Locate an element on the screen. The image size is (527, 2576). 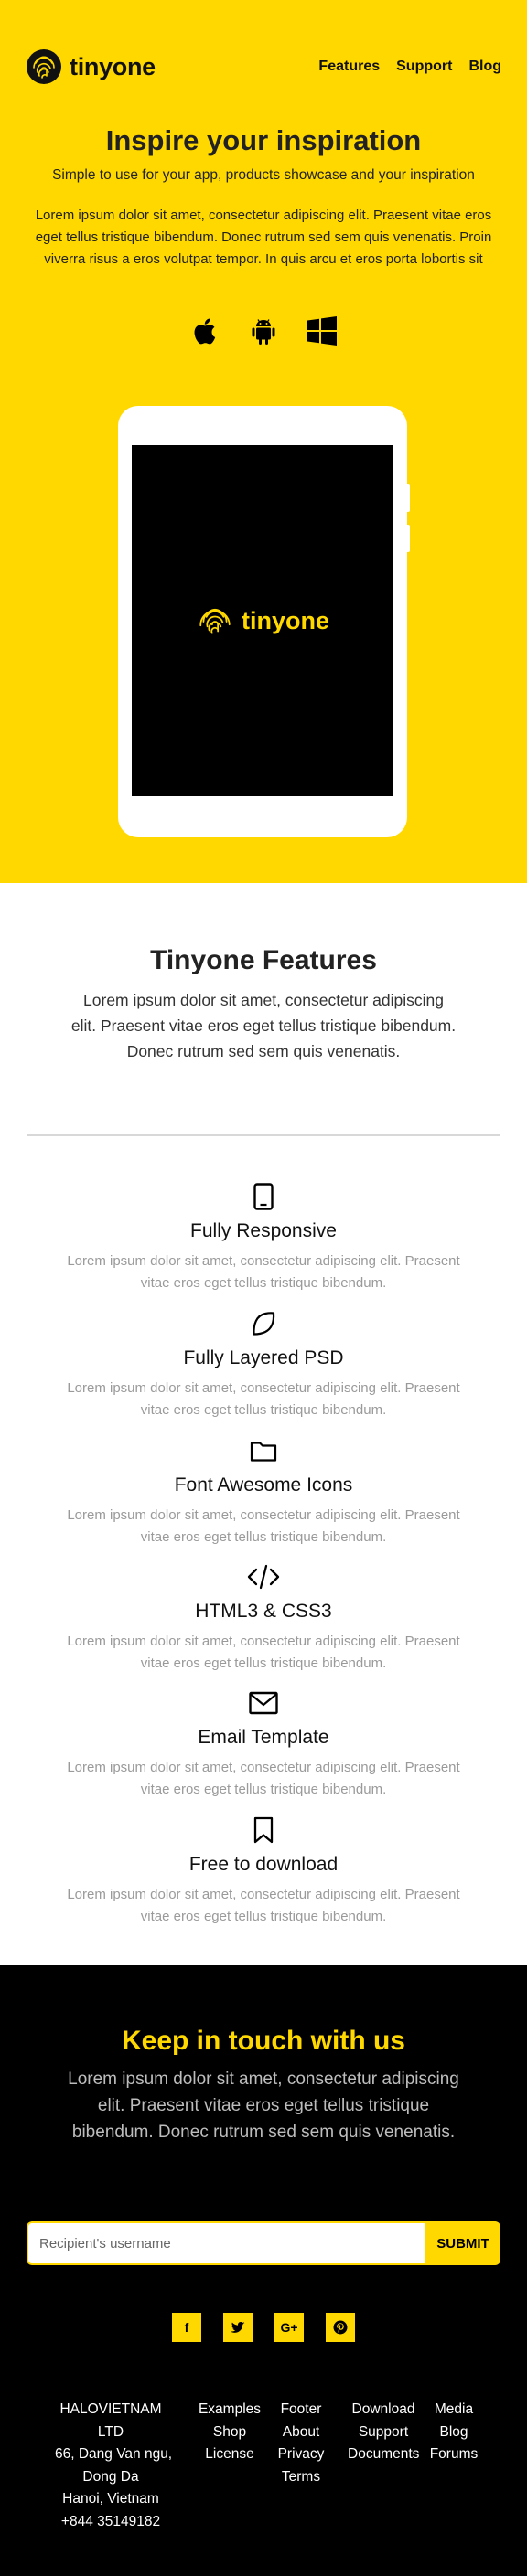
recipient-username-input is located at coordinates (226, 2243).